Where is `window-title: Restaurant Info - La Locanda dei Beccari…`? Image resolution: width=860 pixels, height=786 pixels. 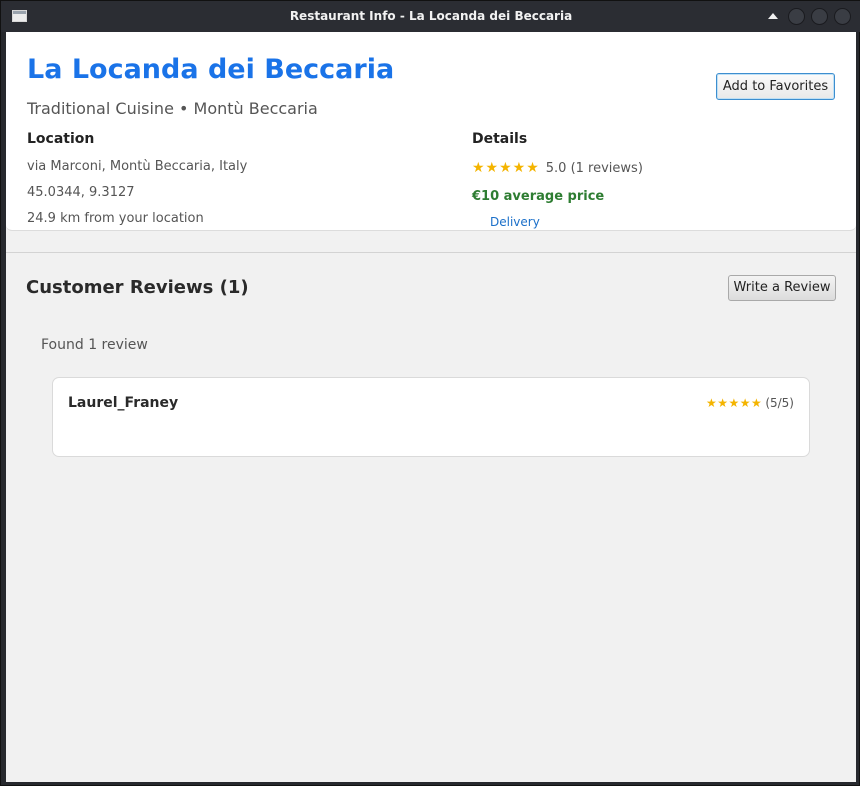
window-title: Restaurant Info - La Locanda dei Beccari… is located at coordinates (431, 16).